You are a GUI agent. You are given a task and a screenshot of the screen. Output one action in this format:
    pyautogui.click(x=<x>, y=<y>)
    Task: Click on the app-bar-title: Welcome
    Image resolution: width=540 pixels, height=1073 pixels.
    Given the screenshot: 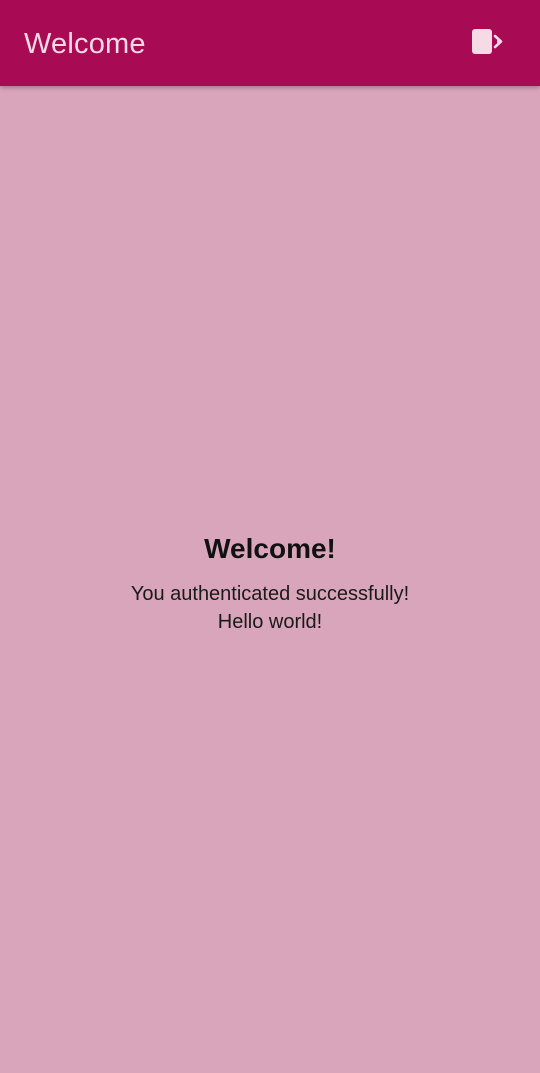 What is the action you would take?
    pyautogui.click(x=85, y=44)
    